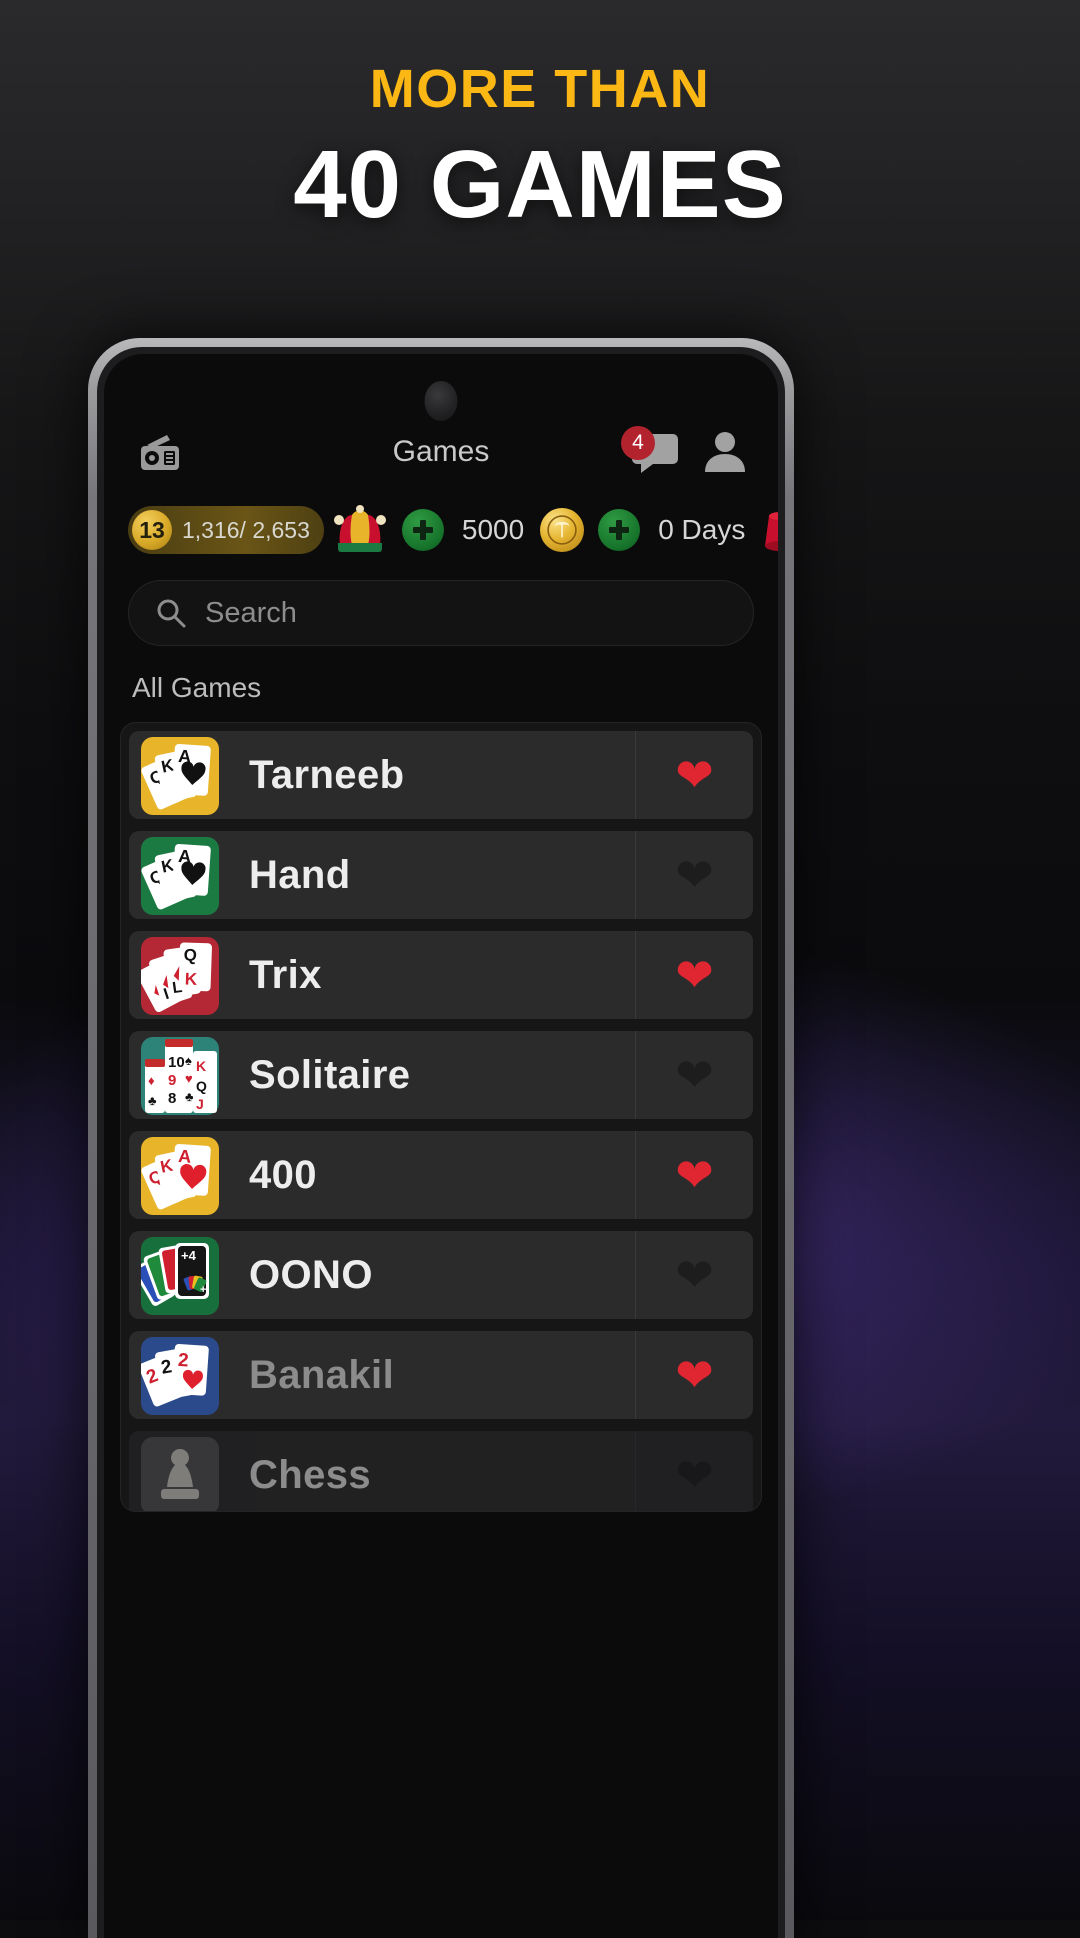 Image resolution: width=1080 pixels, height=1938 pixels. What do you see at coordinates (441, 1275) in the screenshot?
I see `game-row: +4 + OONO ❤` at bounding box center [441, 1275].